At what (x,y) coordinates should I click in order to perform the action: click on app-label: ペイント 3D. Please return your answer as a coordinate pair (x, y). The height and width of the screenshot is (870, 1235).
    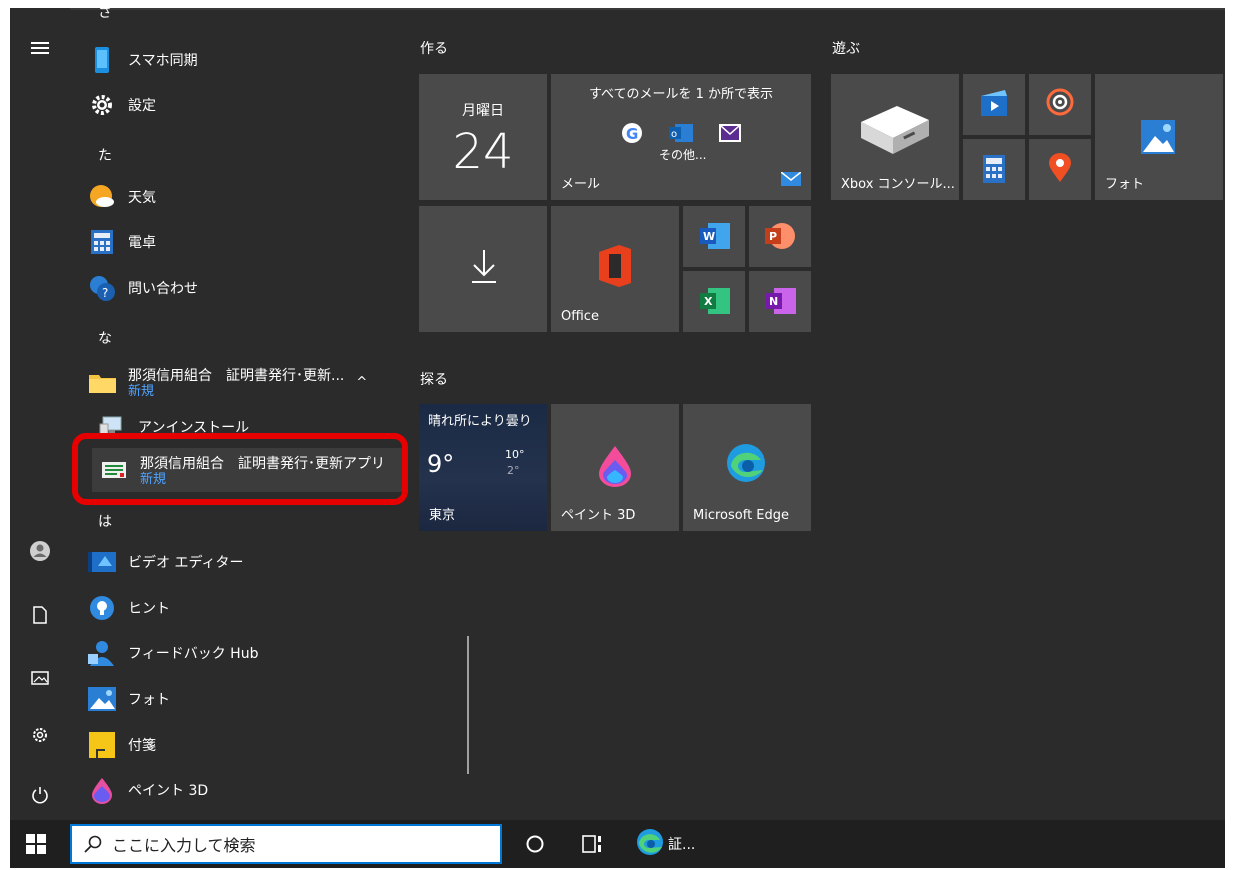
    Looking at the image, I should click on (168, 791).